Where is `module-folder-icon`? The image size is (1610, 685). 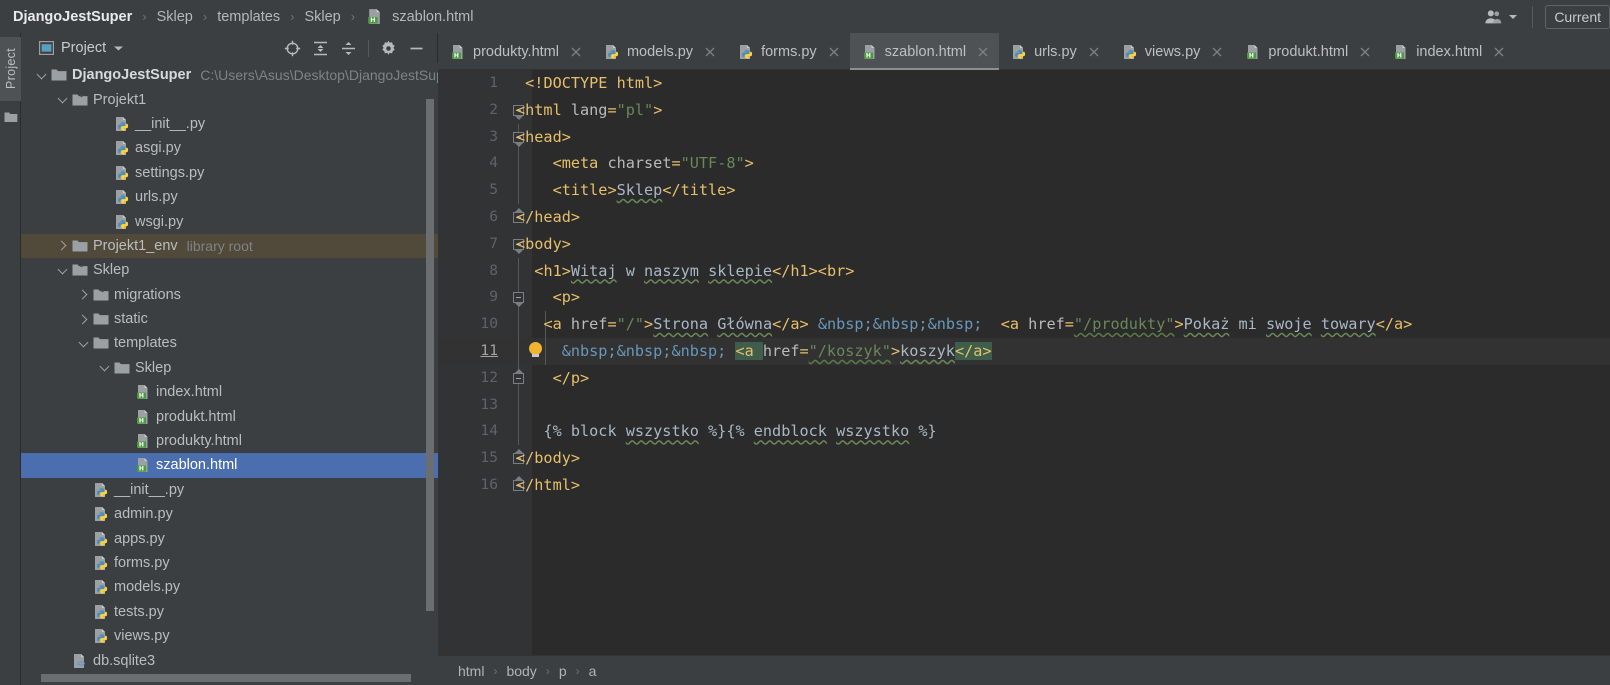 module-folder-icon is located at coordinates (80, 100).